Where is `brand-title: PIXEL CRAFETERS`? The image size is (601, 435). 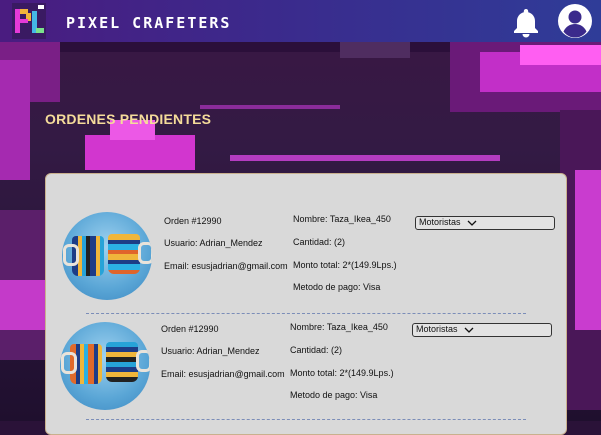
brand-title: PIXEL CRAFETERS is located at coordinates (149, 23).